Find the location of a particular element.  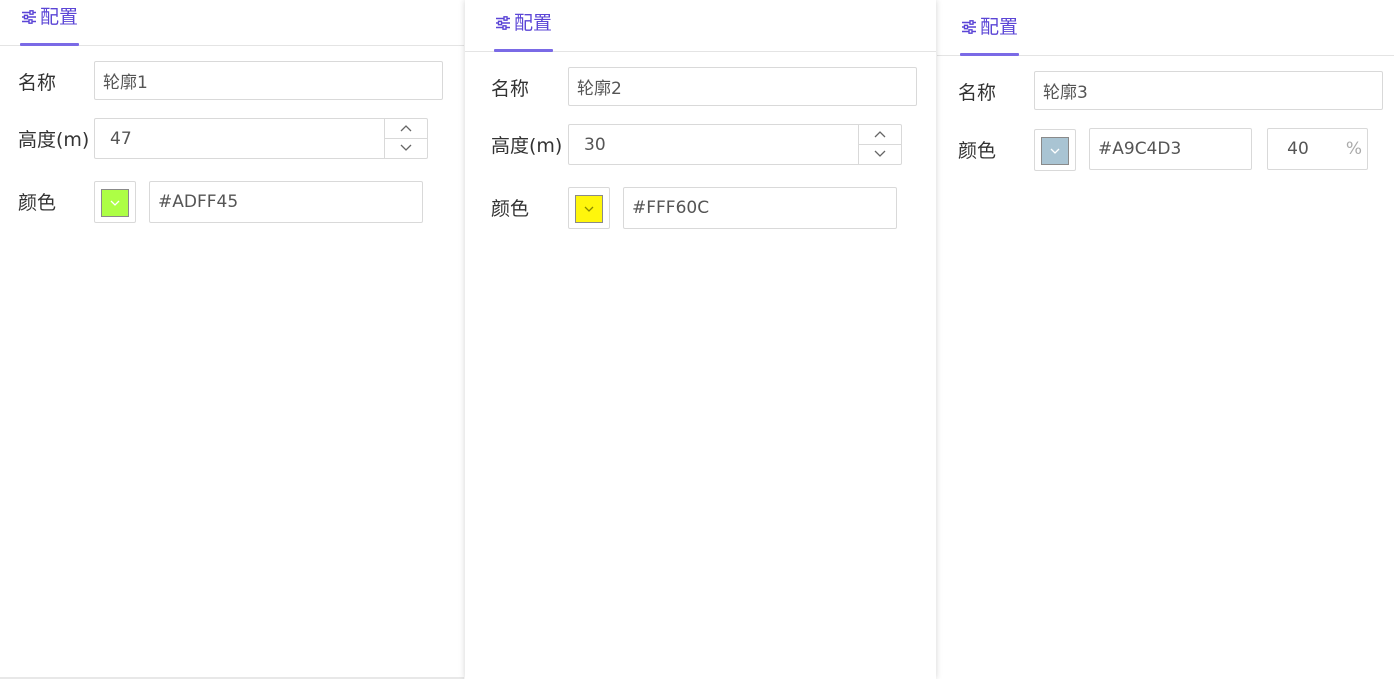

opacity-value: 40 is located at coordinates (1298, 149).